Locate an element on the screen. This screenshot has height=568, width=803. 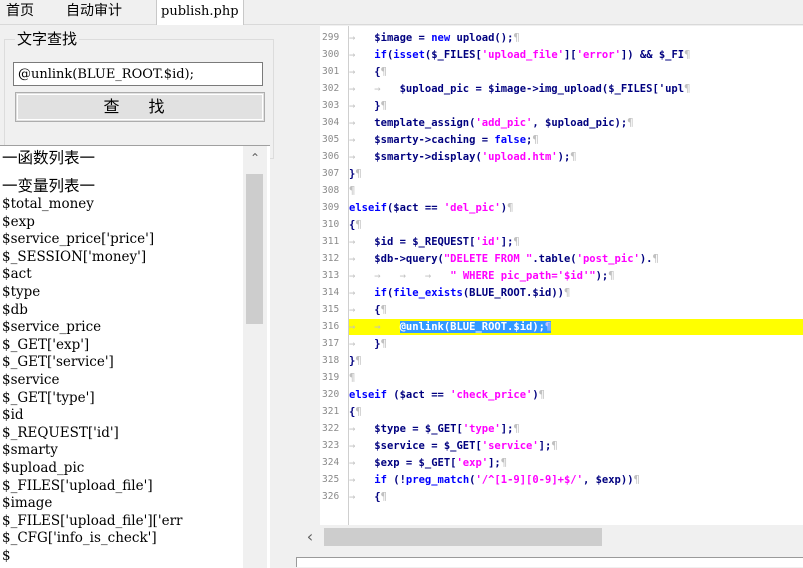
text-search-group: 文字查找 查 找 is located at coordinates (139, 93).